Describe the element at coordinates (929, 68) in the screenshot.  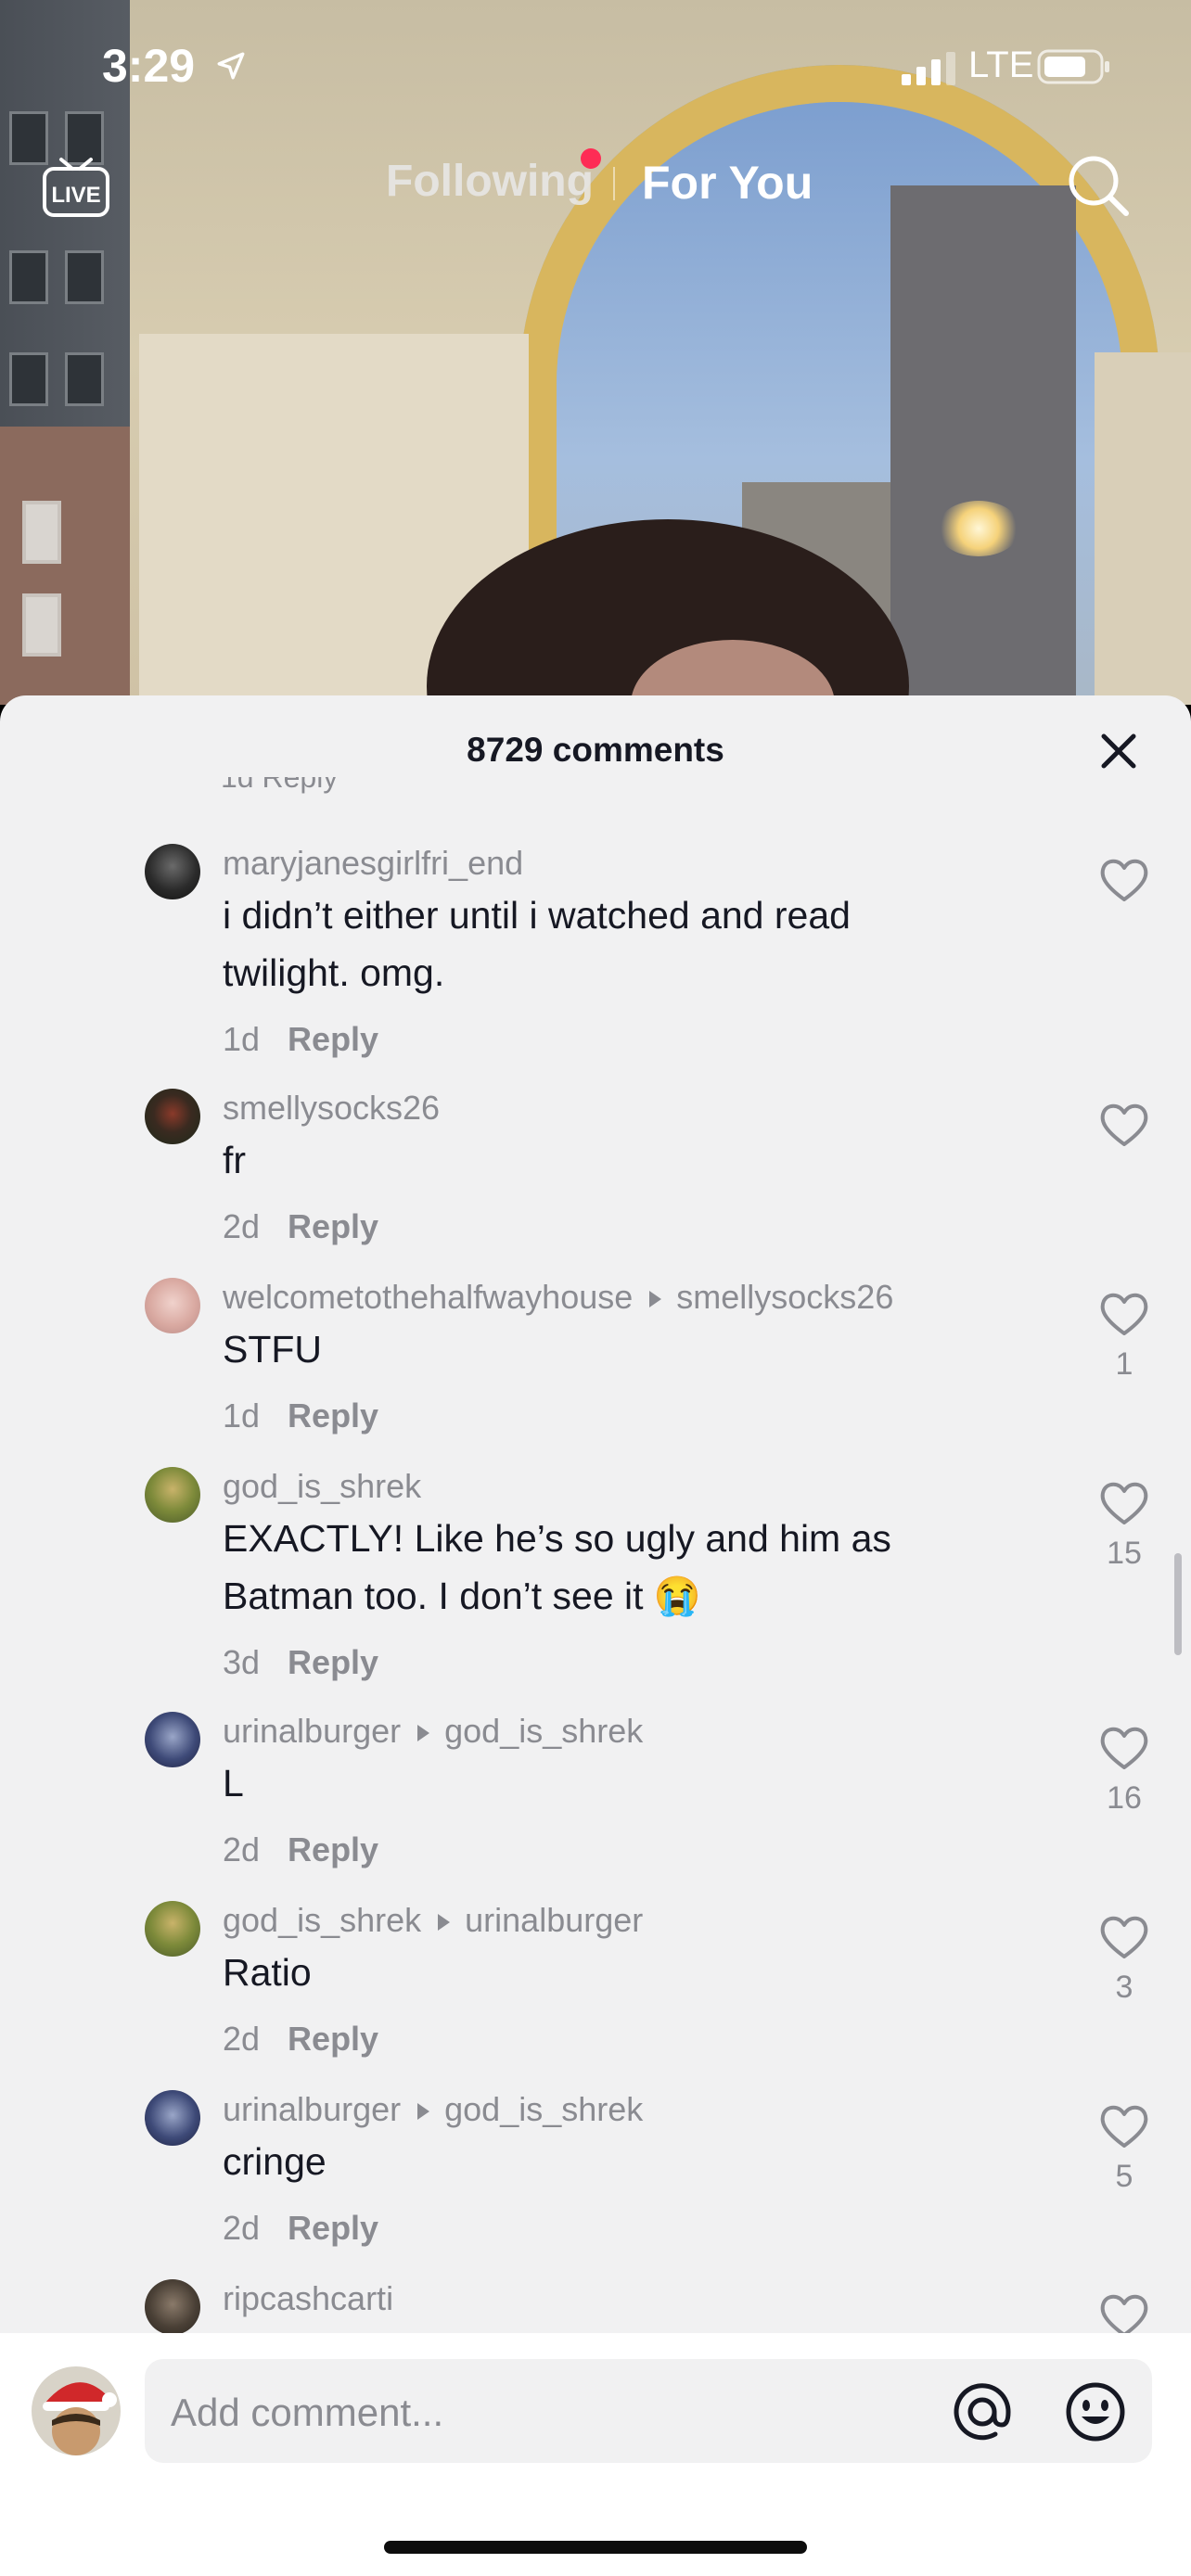
I see `signal-icon` at that location.